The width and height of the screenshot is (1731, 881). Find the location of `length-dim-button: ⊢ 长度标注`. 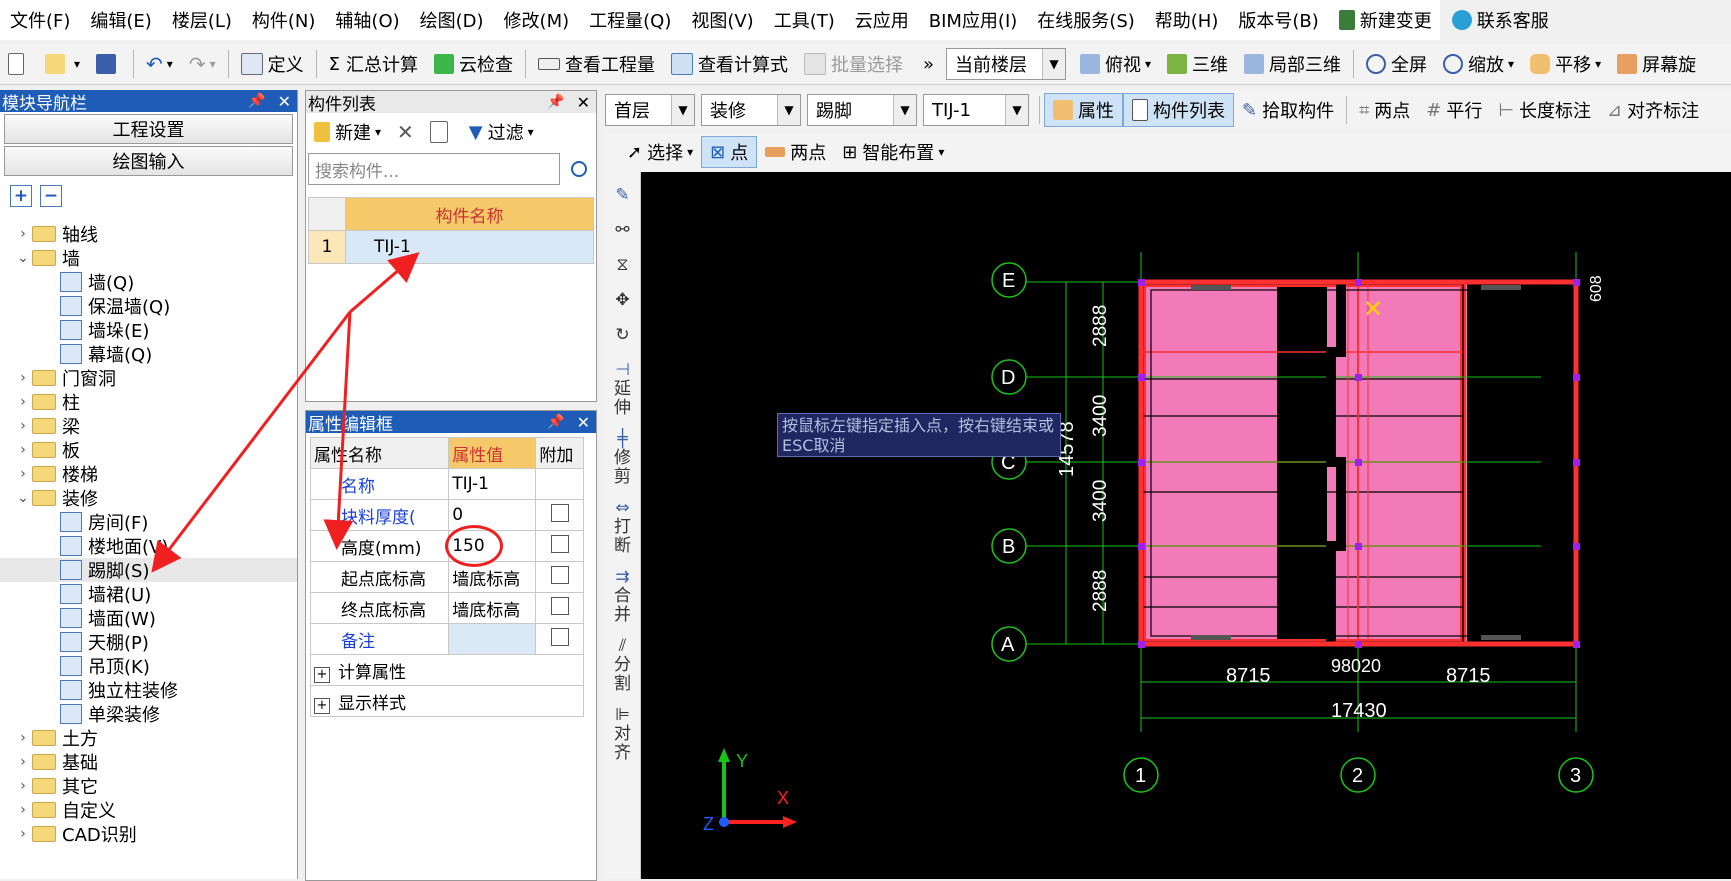

length-dim-button: ⊢ 长度标注 is located at coordinates (1544, 110).